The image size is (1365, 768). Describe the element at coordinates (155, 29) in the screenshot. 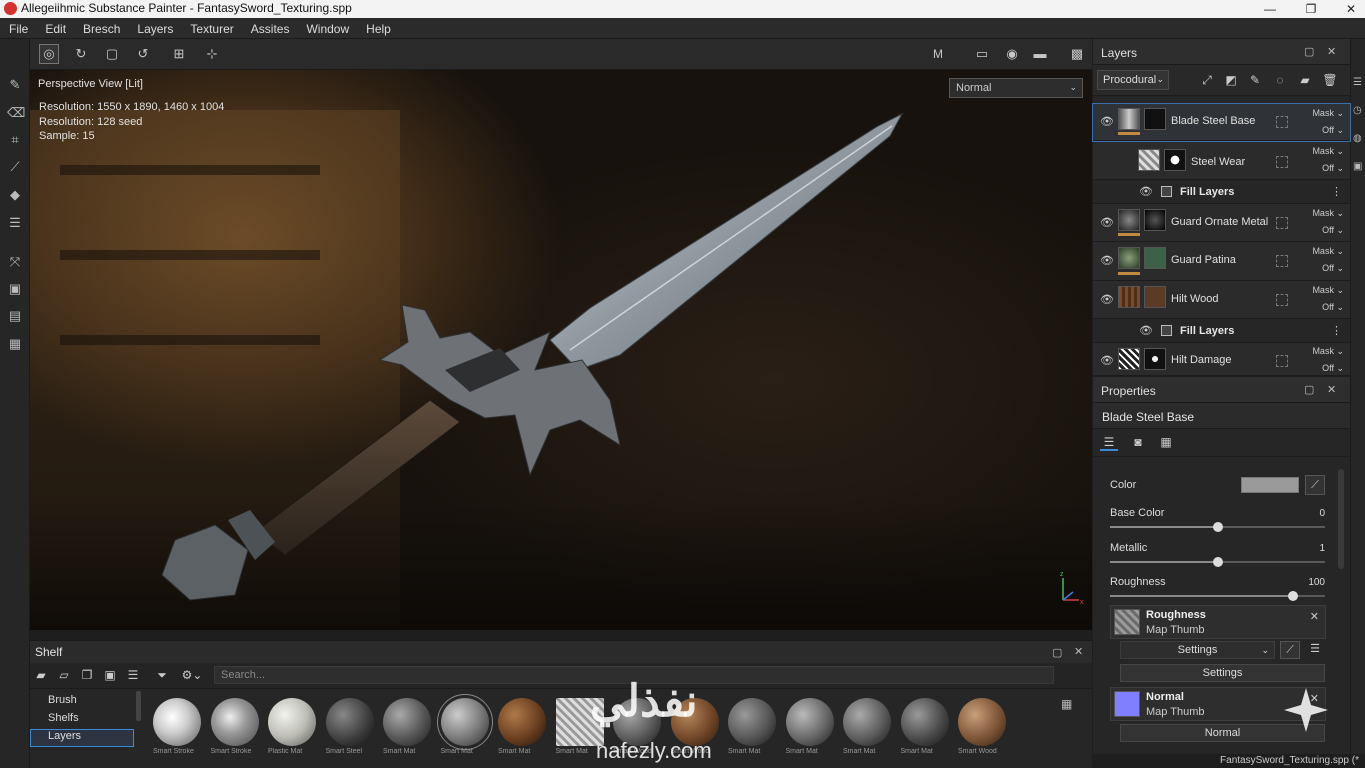

I see `menu-layers: Layers` at that location.